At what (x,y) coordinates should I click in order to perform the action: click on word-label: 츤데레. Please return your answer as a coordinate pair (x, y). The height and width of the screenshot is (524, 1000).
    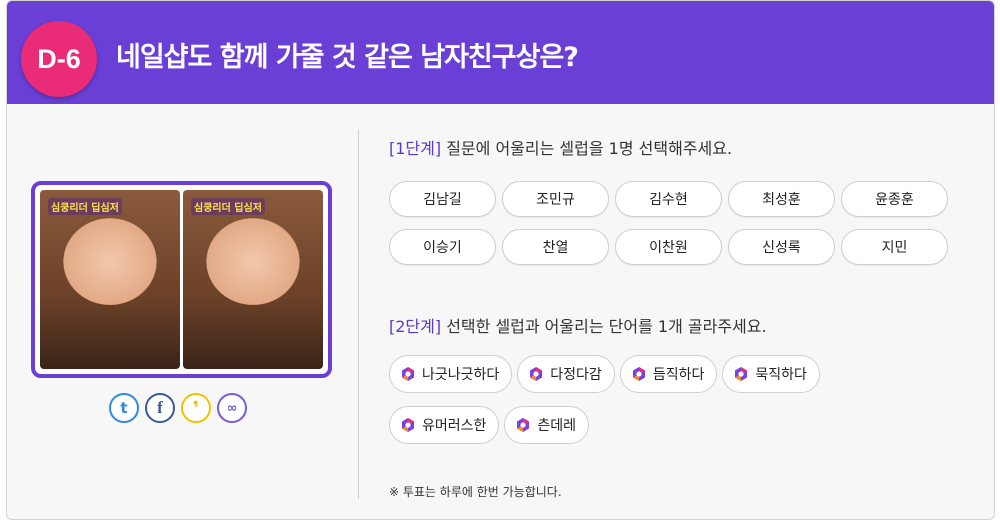
    Looking at the image, I should click on (557, 426).